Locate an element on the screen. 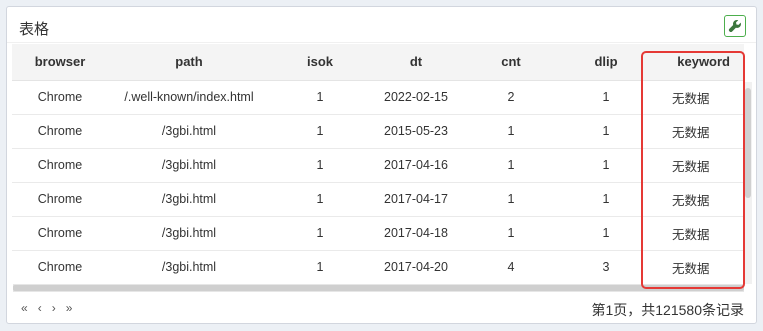 The image size is (763, 331). next-page-button: › is located at coordinates (54, 308).